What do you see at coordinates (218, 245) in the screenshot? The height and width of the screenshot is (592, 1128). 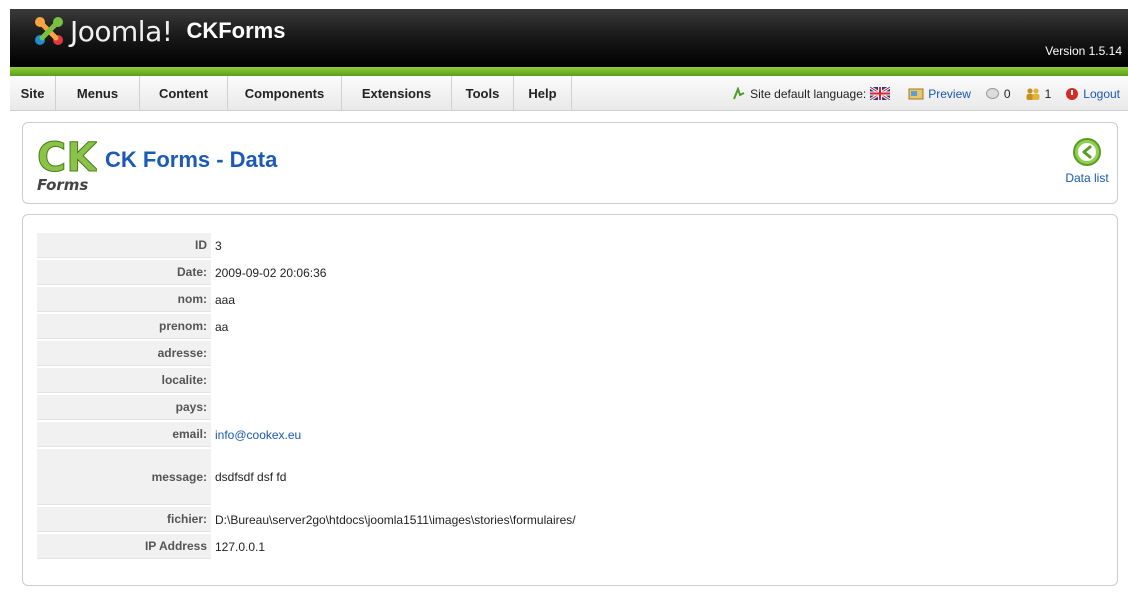 I see `field-value: 3` at bounding box center [218, 245].